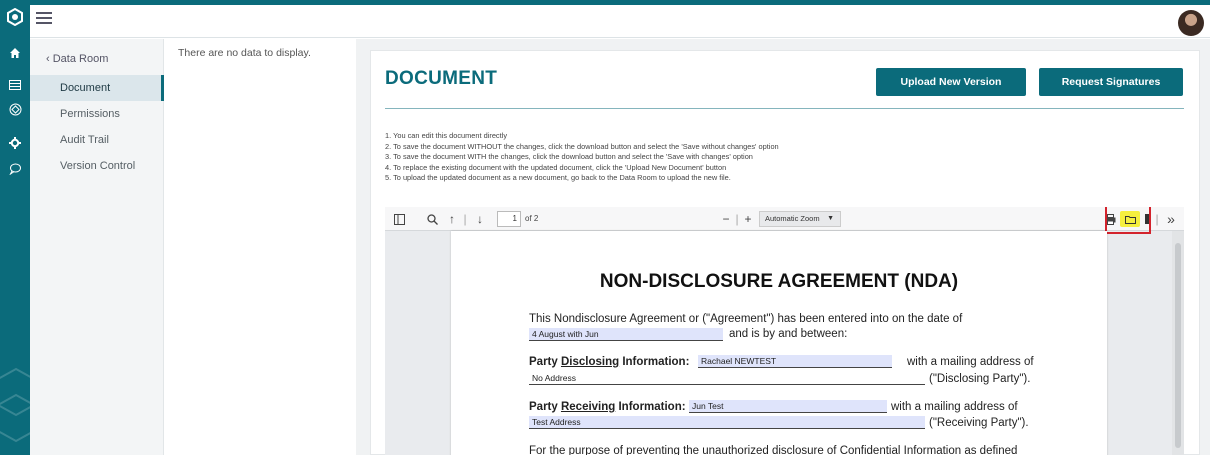 This screenshot has height=455, width=1210. Describe the element at coordinates (545, 362) in the screenshot. I see `disclosing-label-prefix: Party` at that location.